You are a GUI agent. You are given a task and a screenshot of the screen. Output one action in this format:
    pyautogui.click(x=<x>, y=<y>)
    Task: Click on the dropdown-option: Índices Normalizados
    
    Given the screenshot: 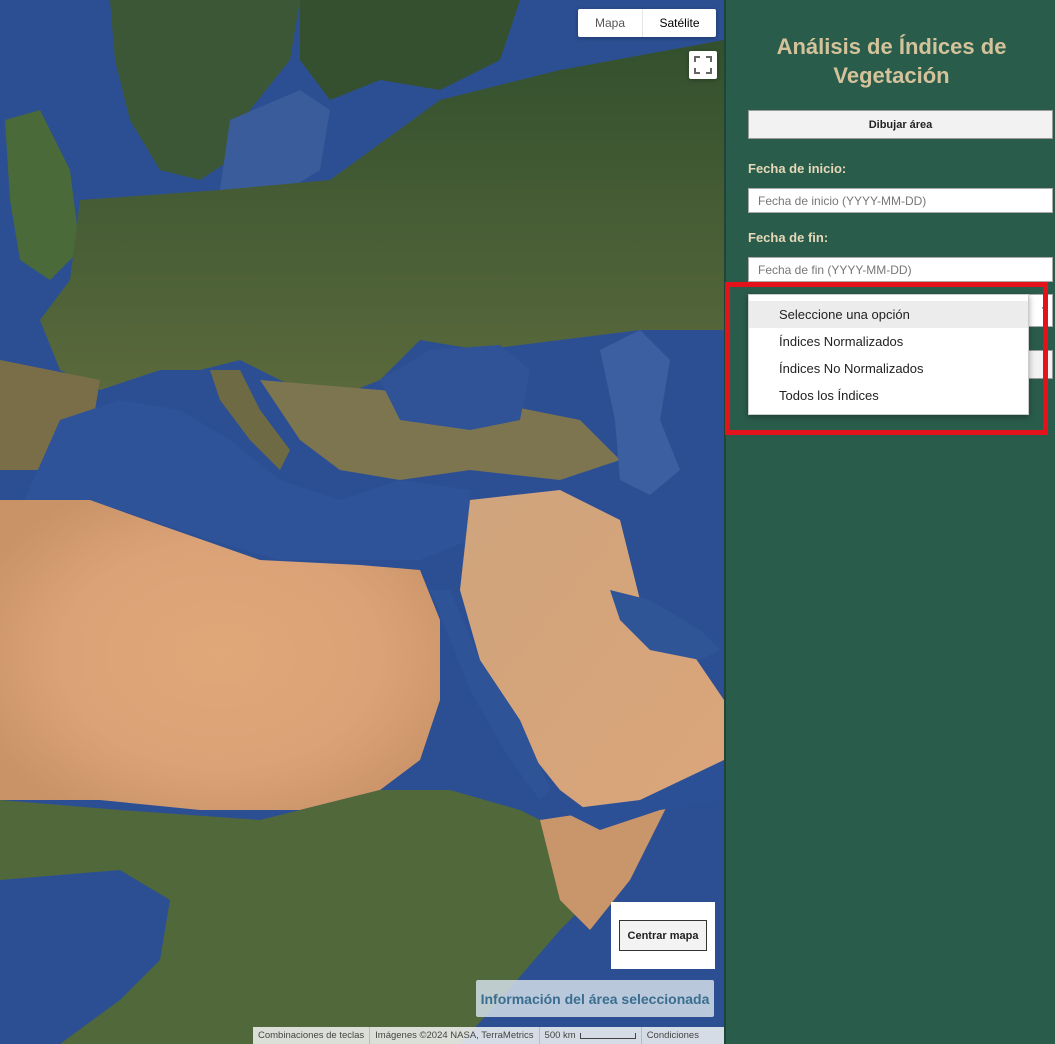 What is the action you would take?
    pyautogui.click(x=888, y=341)
    